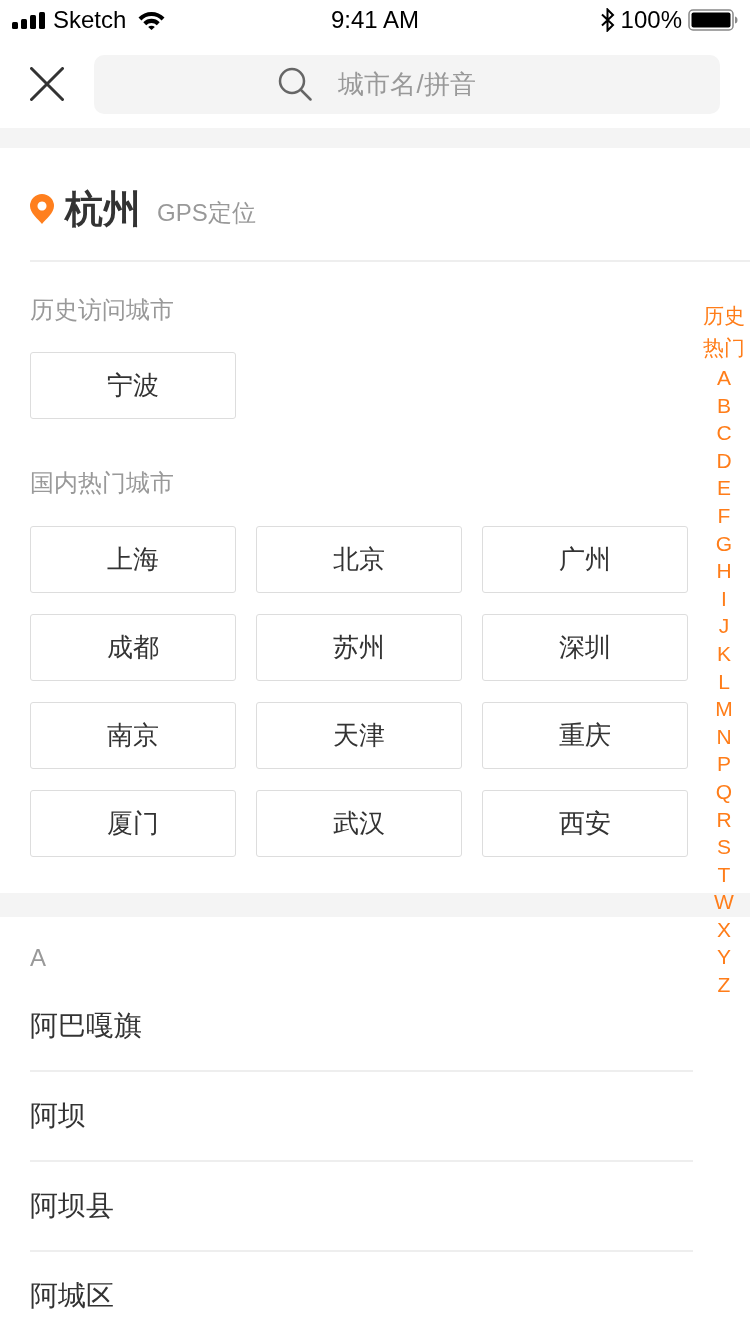 The image size is (750, 1334). I want to click on index-item: P, so click(724, 764).